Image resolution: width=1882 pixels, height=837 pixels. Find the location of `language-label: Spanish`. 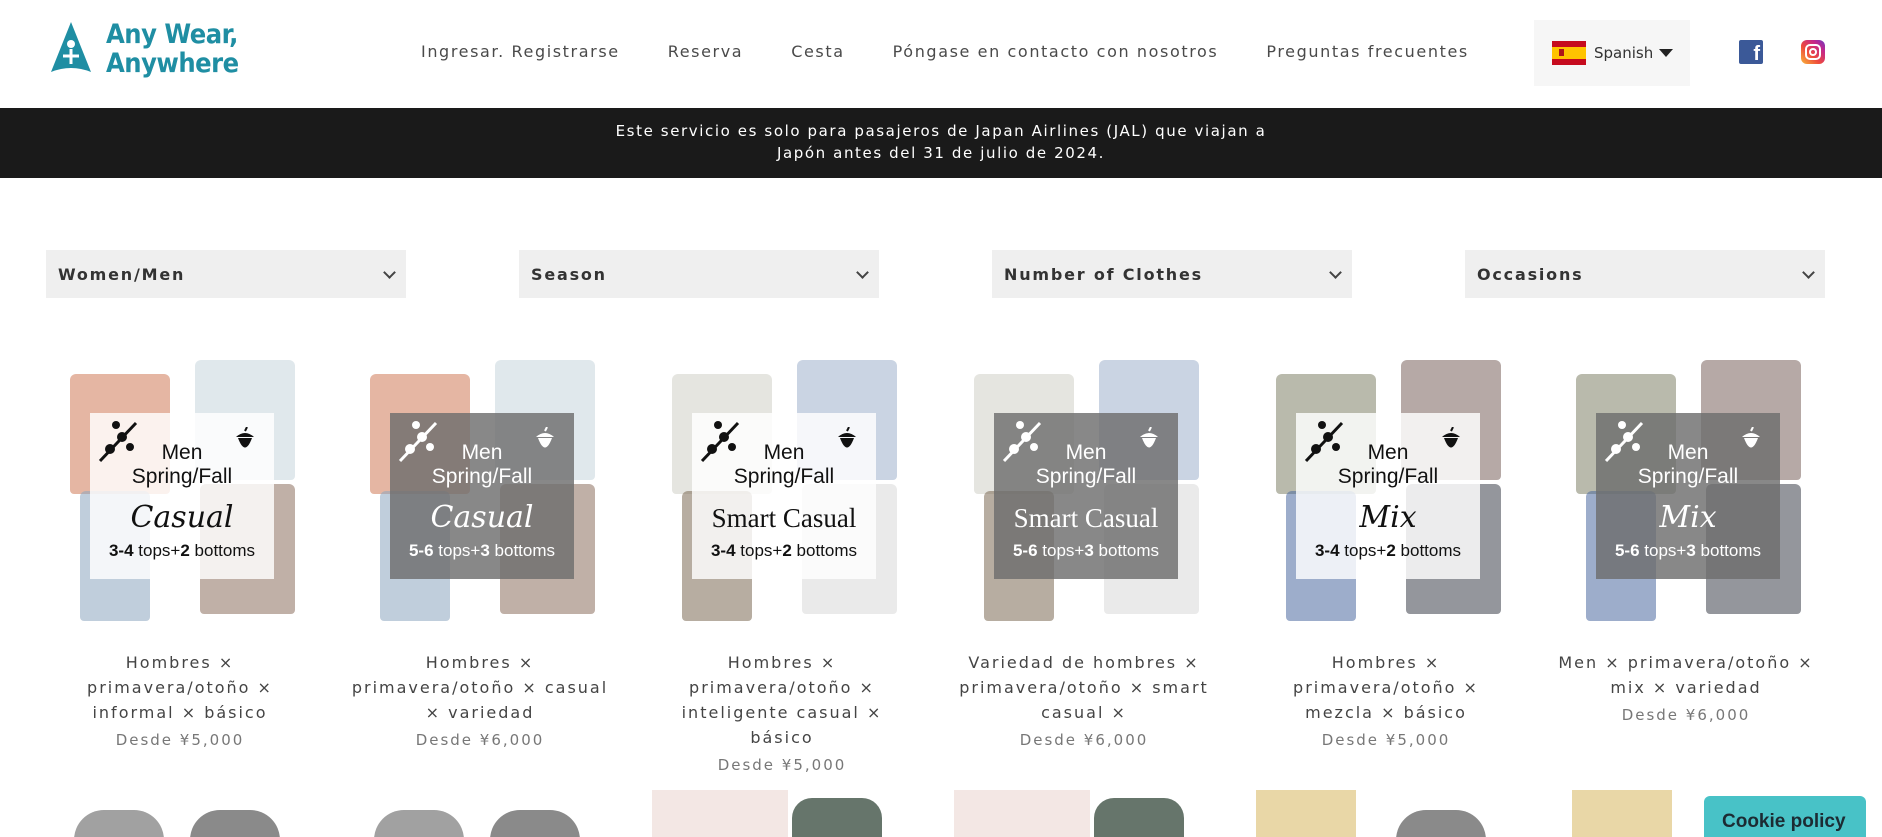

language-label: Spanish is located at coordinates (1624, 53).